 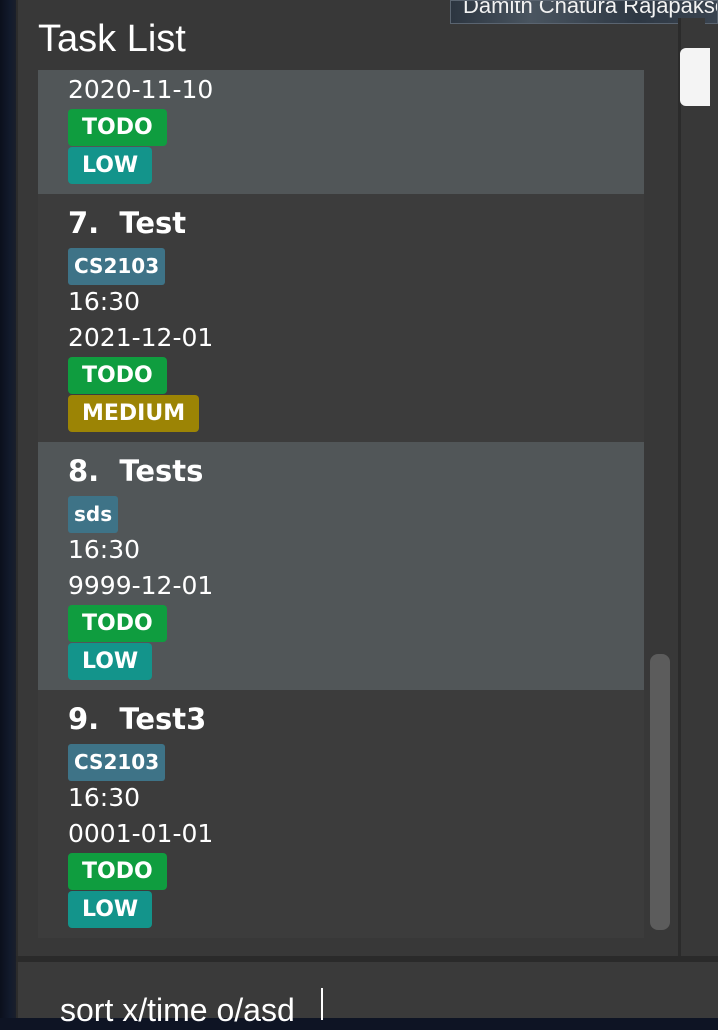 I want to click on scrollbar-thumb, so click(x=660, y=792).